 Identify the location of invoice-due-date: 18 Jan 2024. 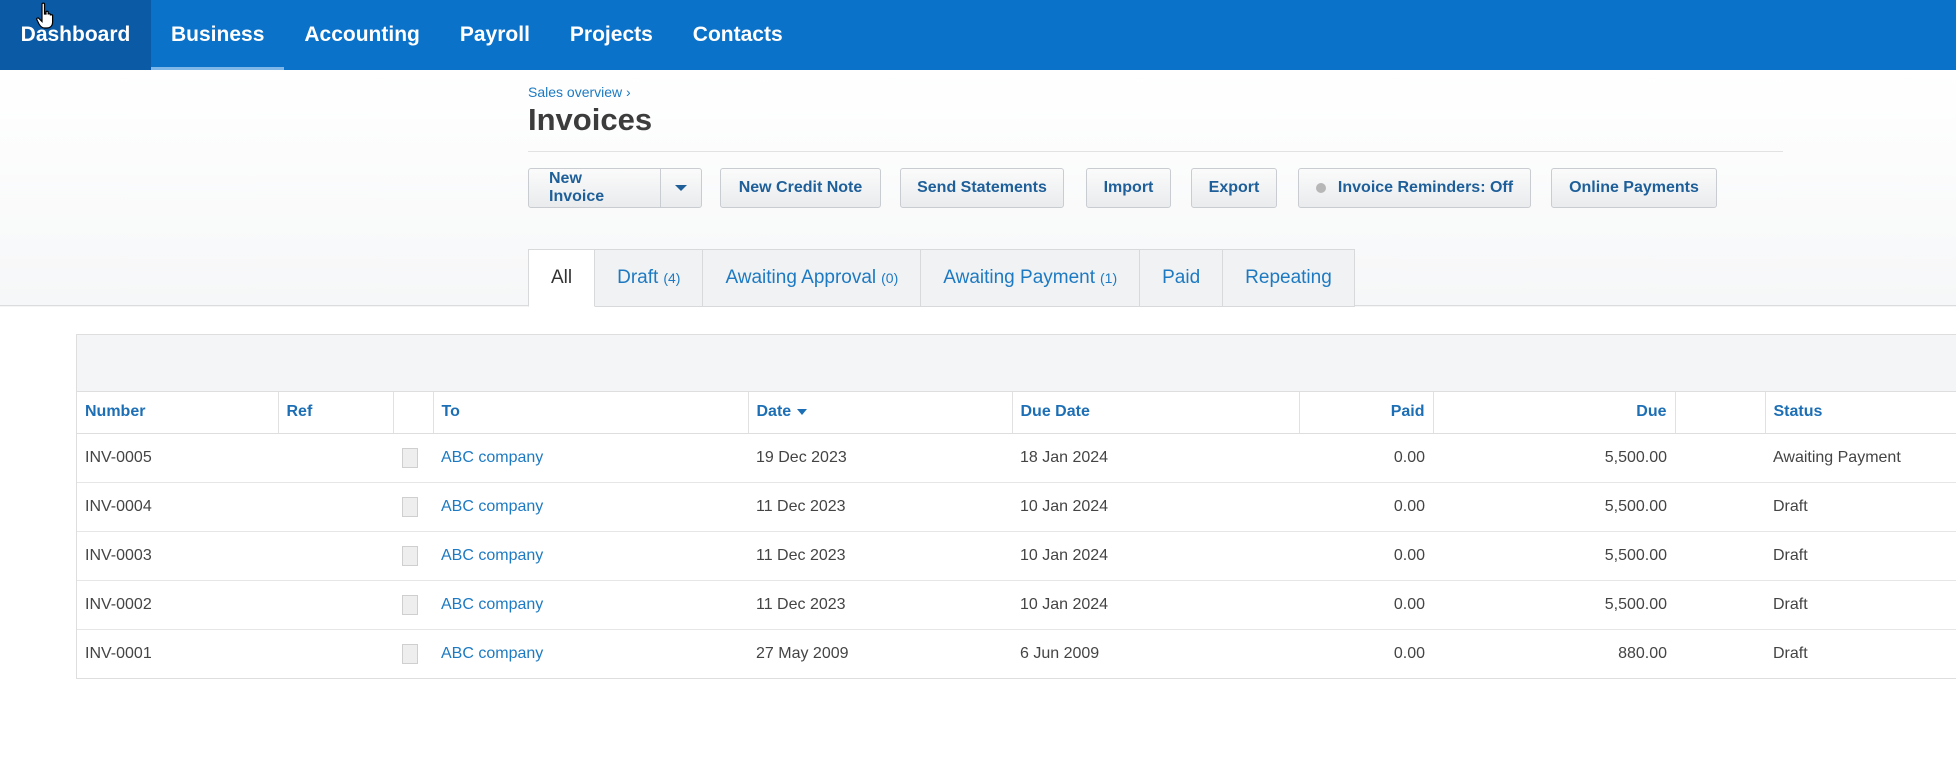
(1155, 458).